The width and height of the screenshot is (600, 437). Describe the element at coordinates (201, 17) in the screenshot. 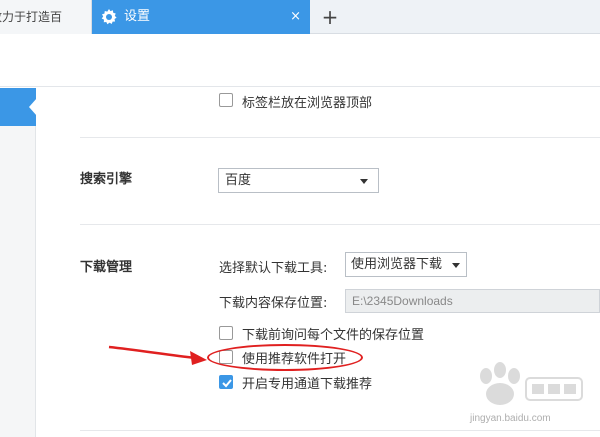

I see `tab-settings: 设置 ×` at that location.